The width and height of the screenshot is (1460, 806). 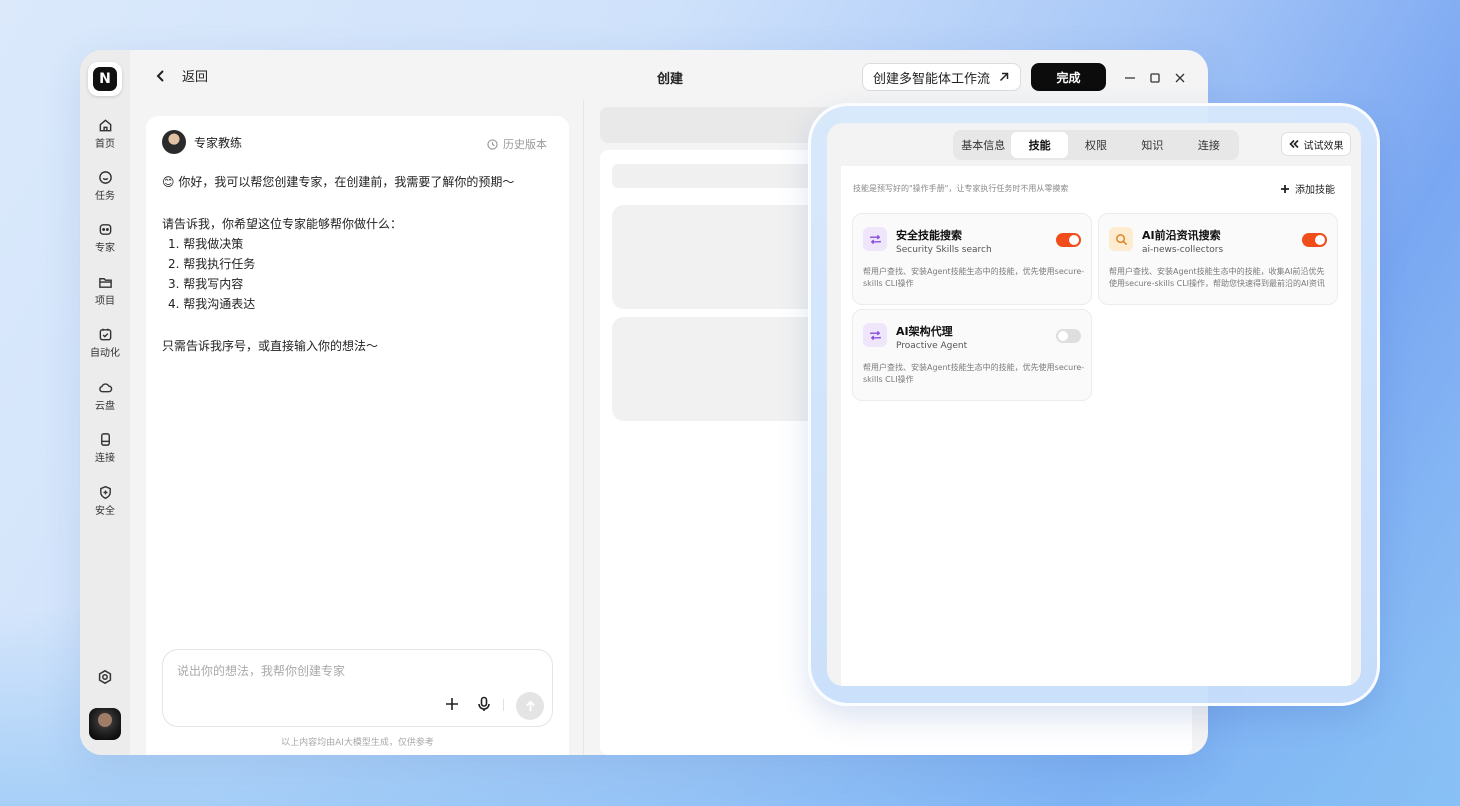 I want to click on skeleton-header, so click(x=720, y=125).